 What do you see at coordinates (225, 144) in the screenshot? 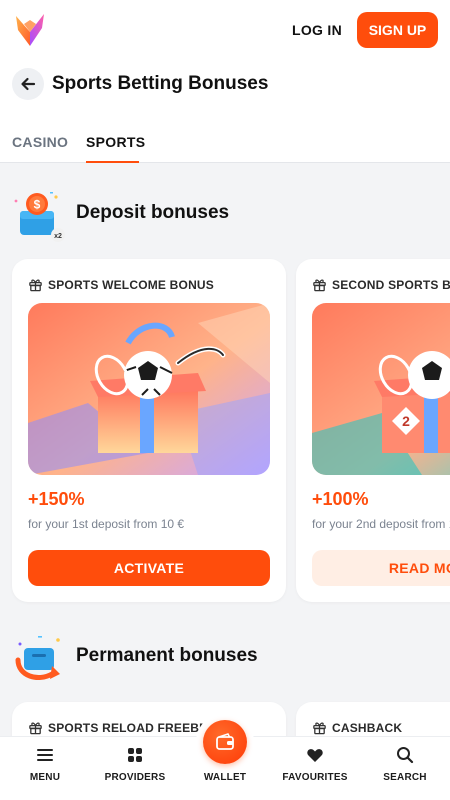
I see `category-tabs: CASINO SPORTS` at bounding box center [225, 144].